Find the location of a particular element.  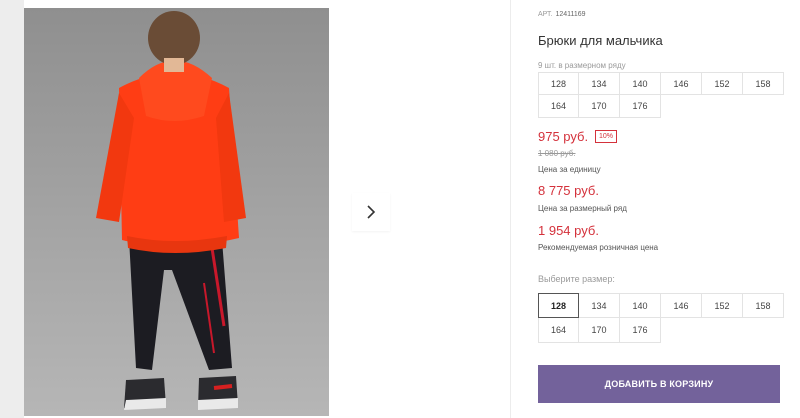

rrp-price: 1 954 руб. is located at coordinates (568, 230).